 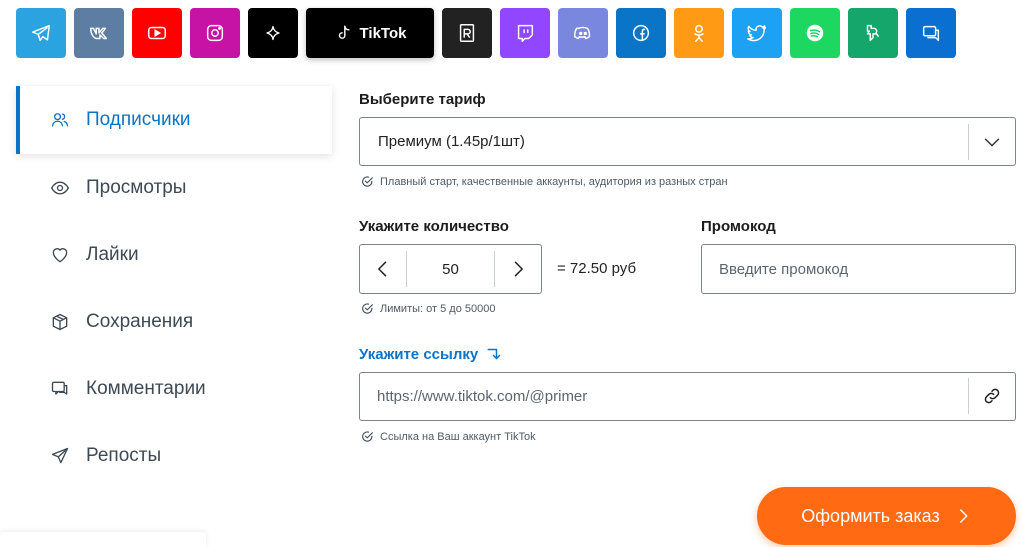 I want to click on tiktok-icon, so click(x=344, y=32).